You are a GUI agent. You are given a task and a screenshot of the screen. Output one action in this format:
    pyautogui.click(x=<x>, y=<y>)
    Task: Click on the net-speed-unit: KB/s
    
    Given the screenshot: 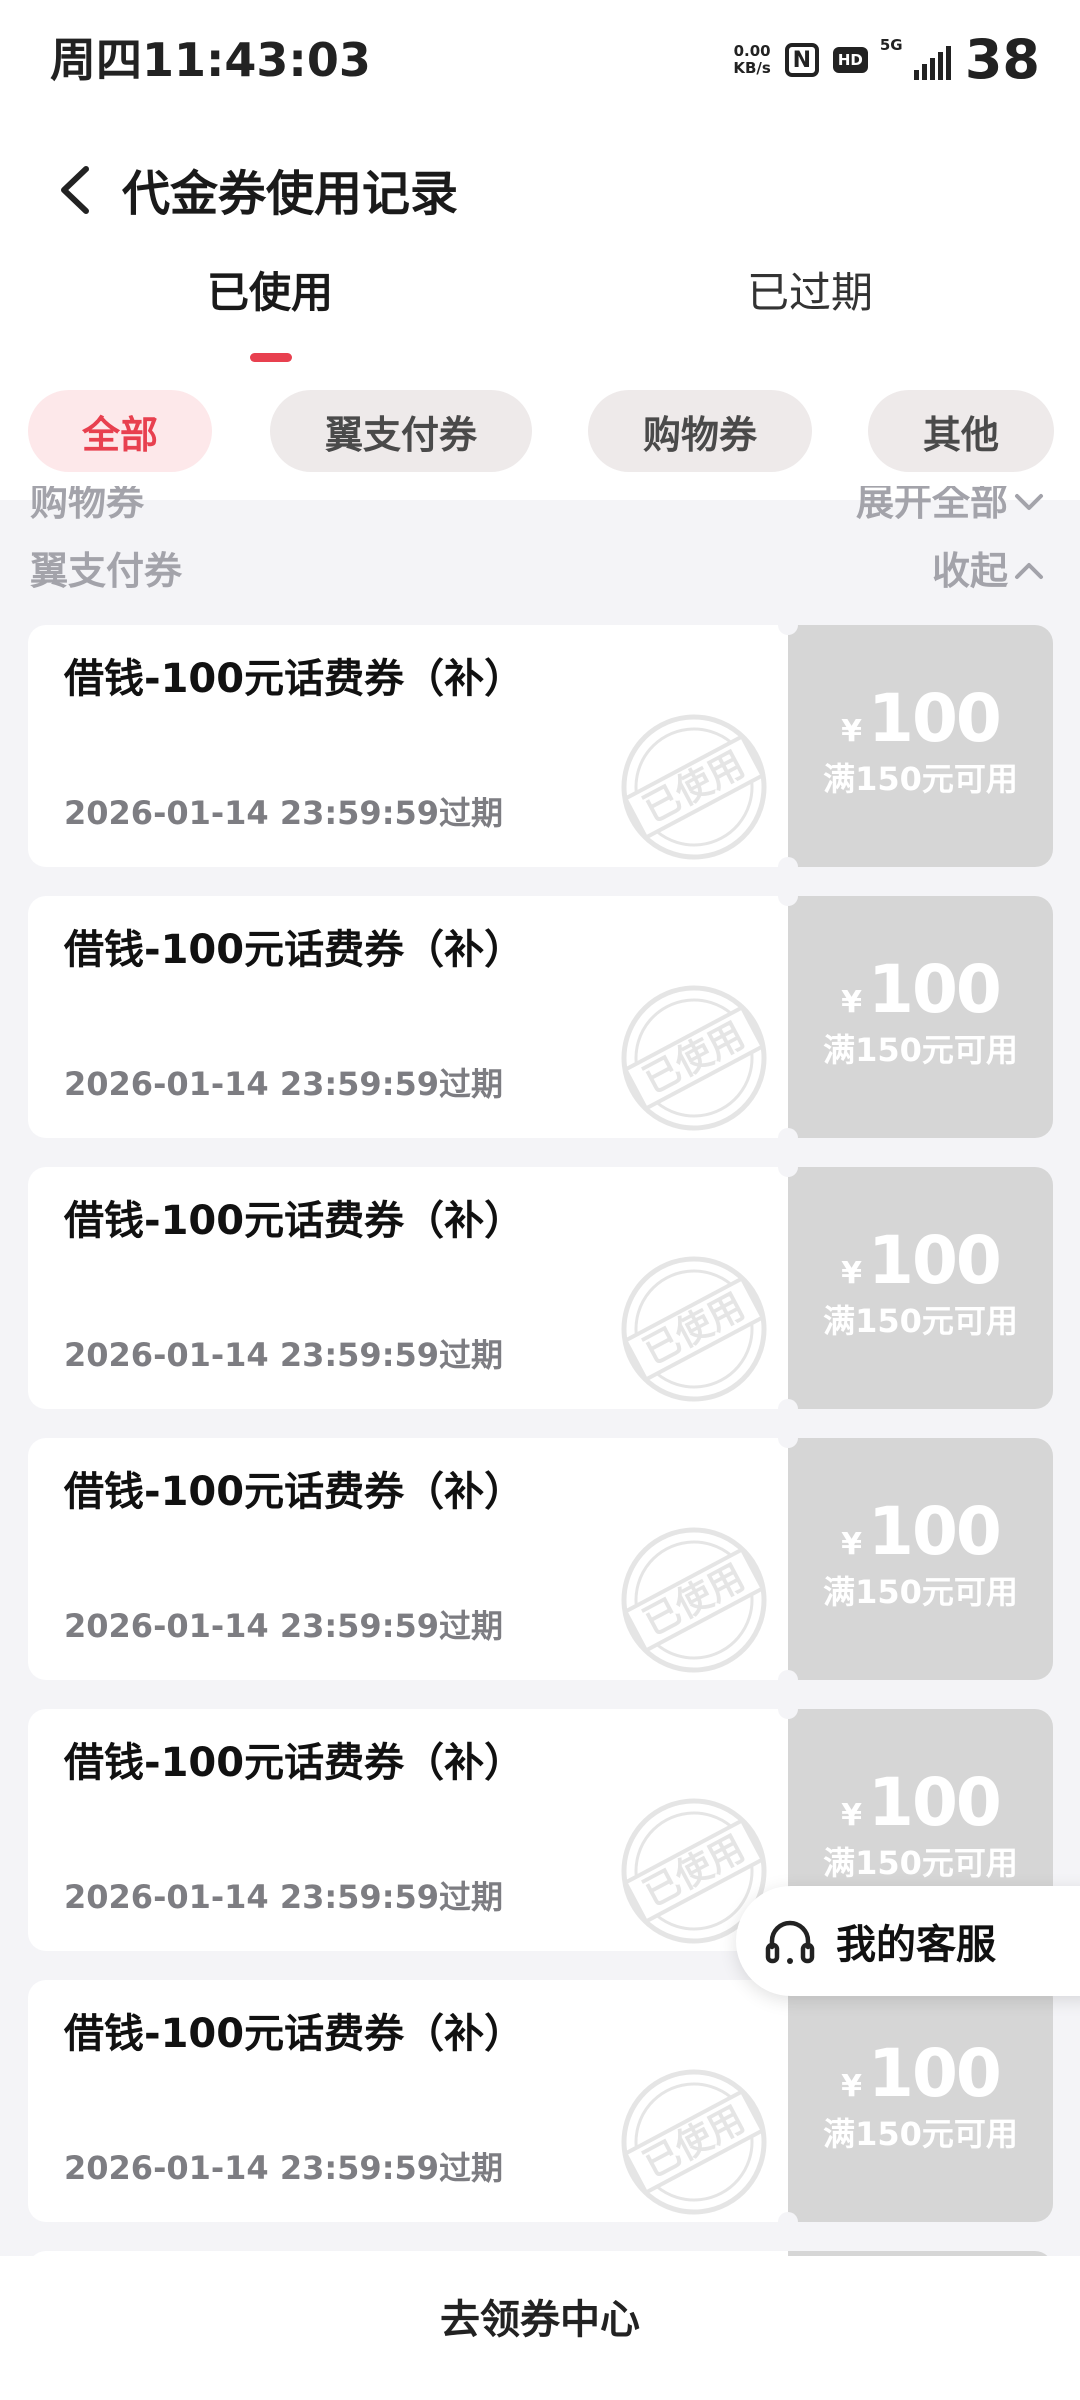 What is the action you would take?
    pyautogui.click(x=752, y=68)
    